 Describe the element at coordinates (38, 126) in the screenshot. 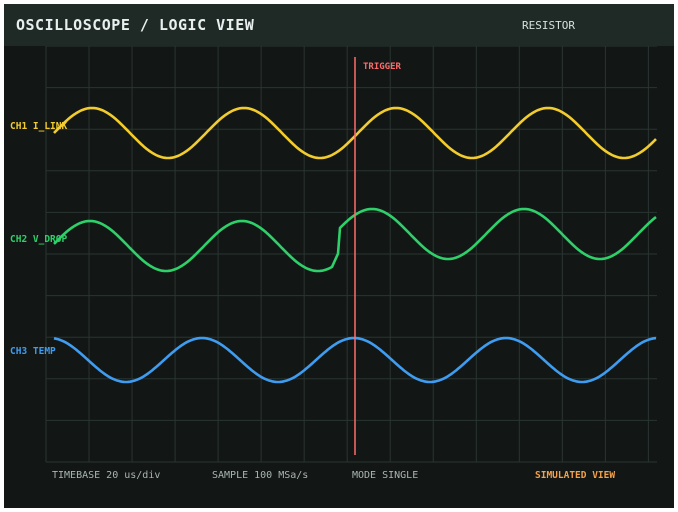

I see `channel-1-label: CH1 I_LINK` at that location.